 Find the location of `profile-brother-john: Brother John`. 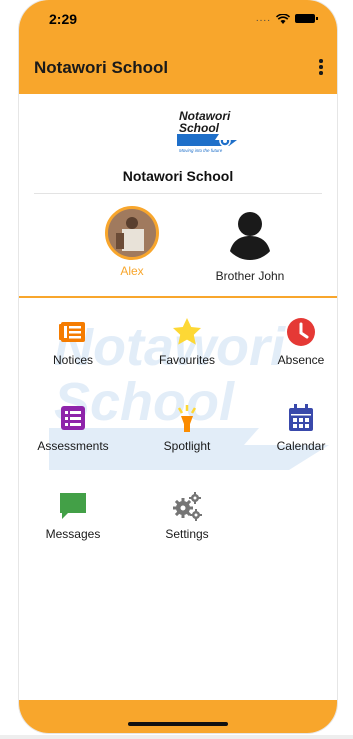

profile-brother-john: Brother John is located at coordinates (250, 244).